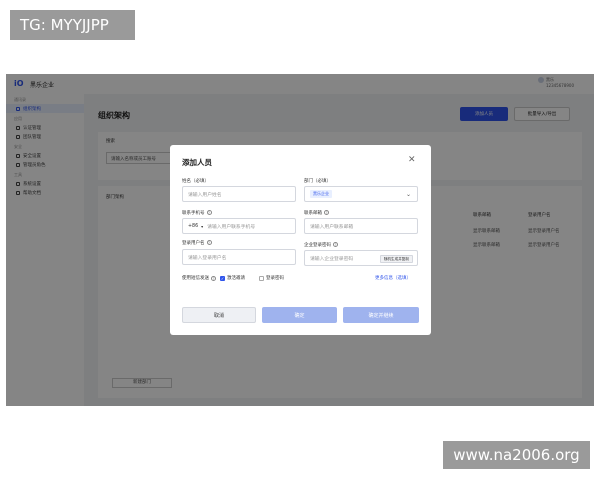 This screenshot has width=600, height=480. Describe the element at coordinates (193, 226) in the screenshot. I see `country-code: +86` at that location.